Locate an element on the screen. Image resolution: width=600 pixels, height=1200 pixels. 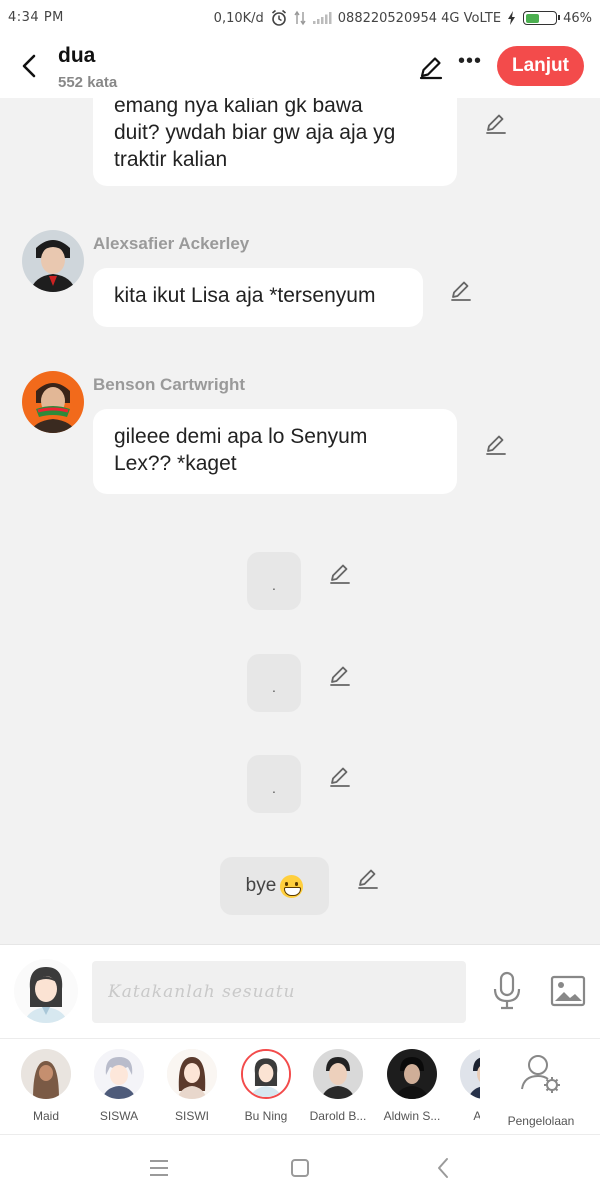
sender-name: Alexsafier Ackerley is located at coordinates (171, 243).